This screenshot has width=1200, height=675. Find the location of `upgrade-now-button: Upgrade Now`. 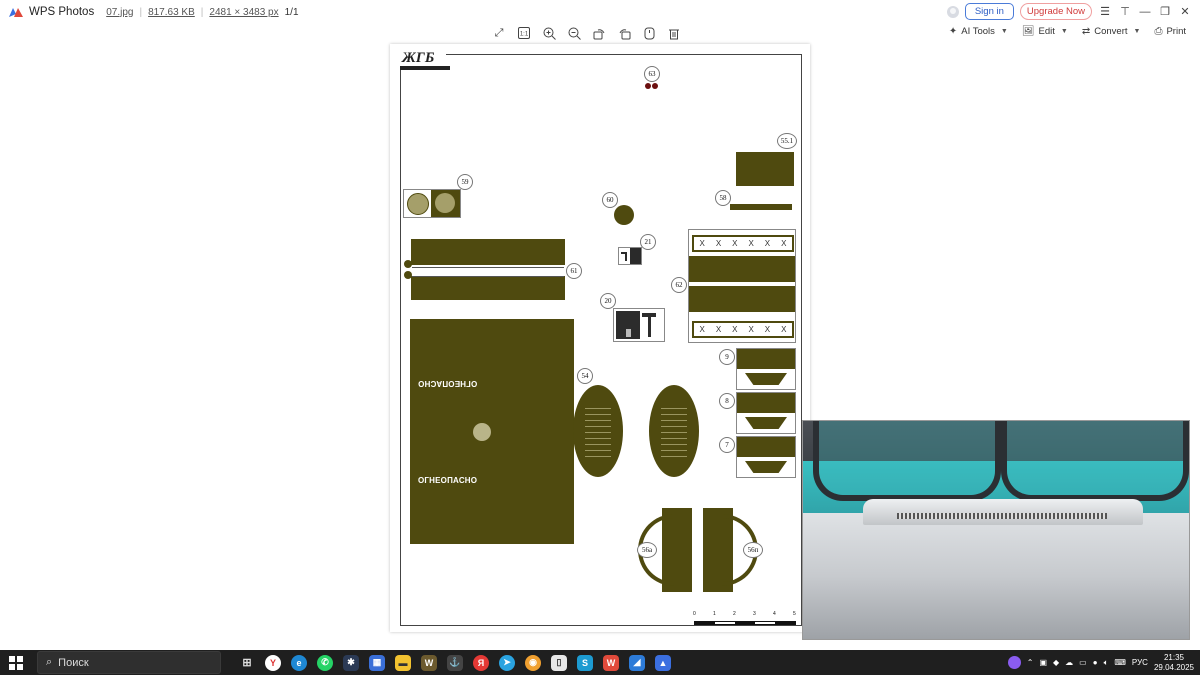

upgrade-now-button: Upgrade Now is located at coordinates (1055, 11).